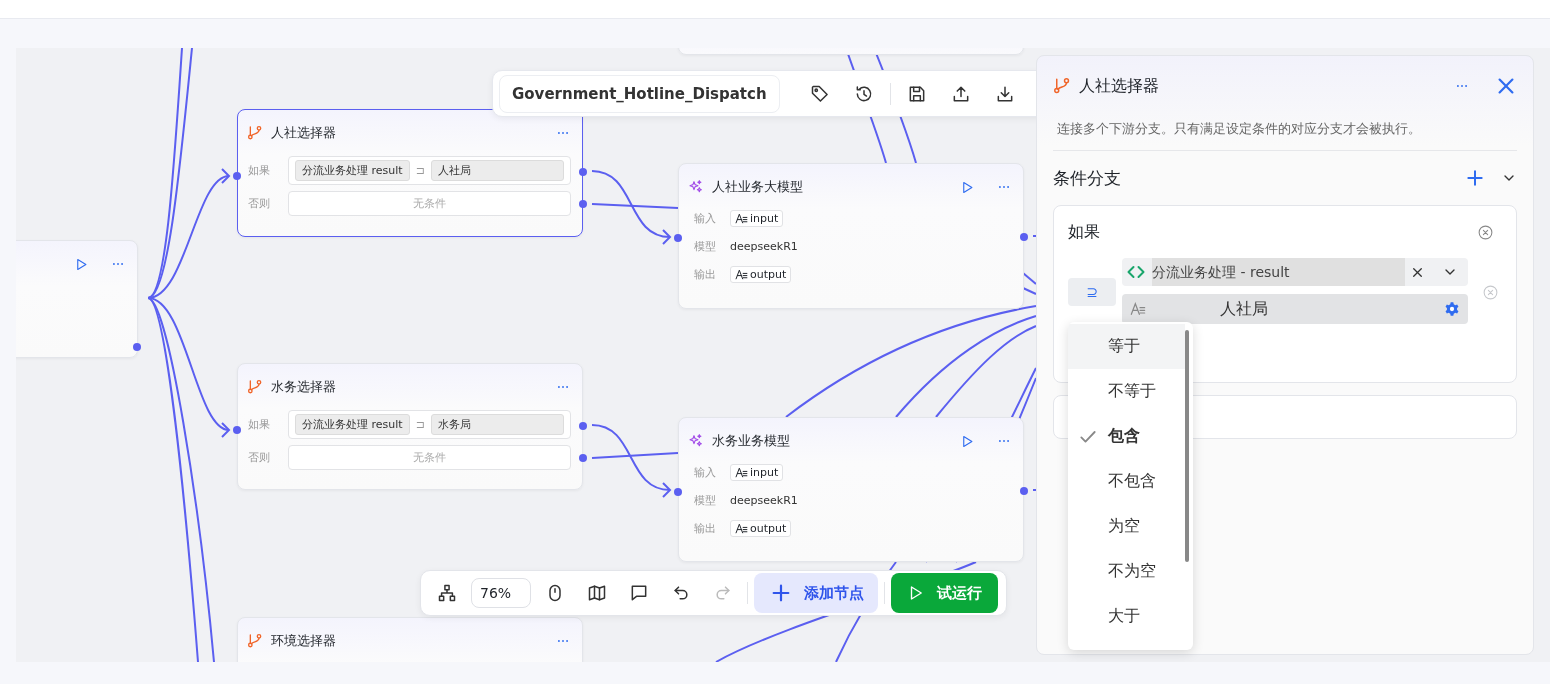  Describe the element at coordinates (303, 641) in the screenshot. I see `node-title: 环境选择器` at that location.